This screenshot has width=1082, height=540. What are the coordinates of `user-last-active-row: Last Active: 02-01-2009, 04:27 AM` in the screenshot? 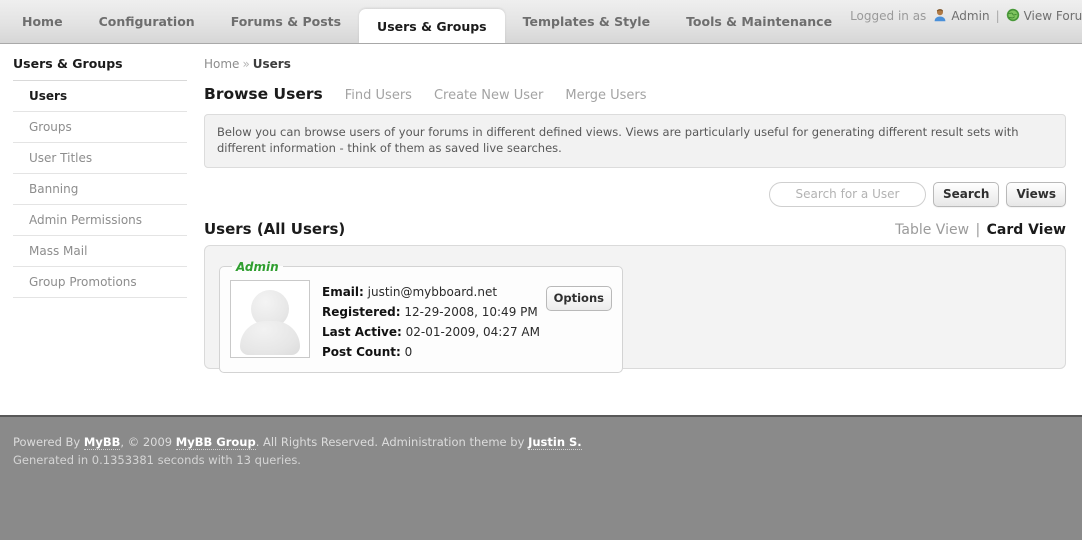 It's located at (431, 332).